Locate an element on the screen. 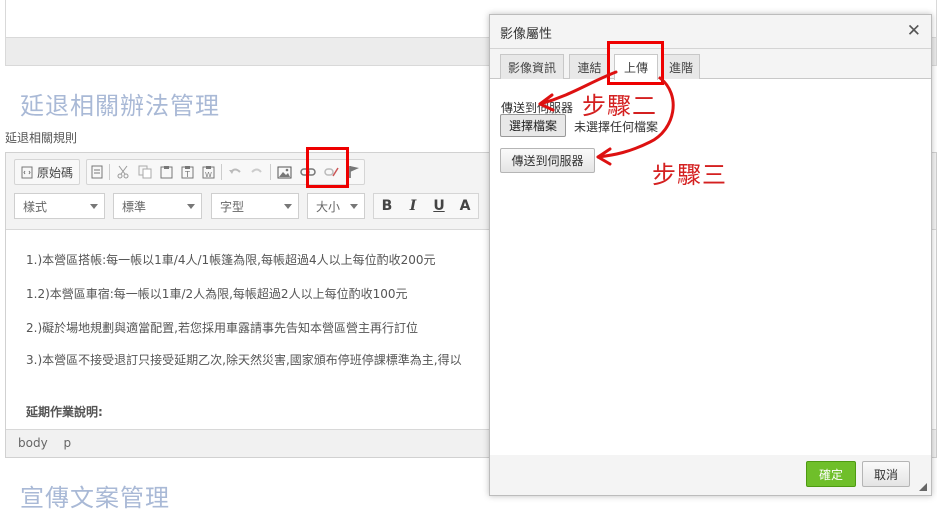 The height and width of the screenshot is (516, 937). annotation-arrow-upload-to-send is located at coordinates (635, 117).